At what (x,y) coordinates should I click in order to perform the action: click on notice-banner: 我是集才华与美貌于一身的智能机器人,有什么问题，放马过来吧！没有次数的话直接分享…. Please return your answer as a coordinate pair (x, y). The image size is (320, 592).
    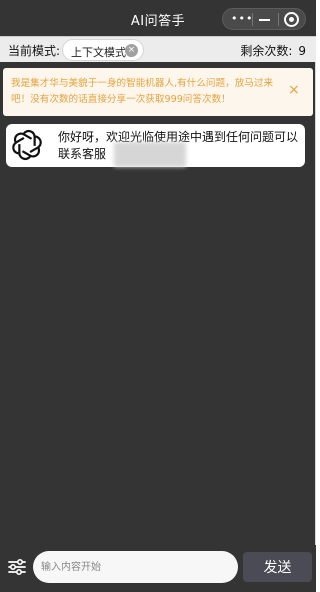
    Looking at the image, I should click on (158, 92).